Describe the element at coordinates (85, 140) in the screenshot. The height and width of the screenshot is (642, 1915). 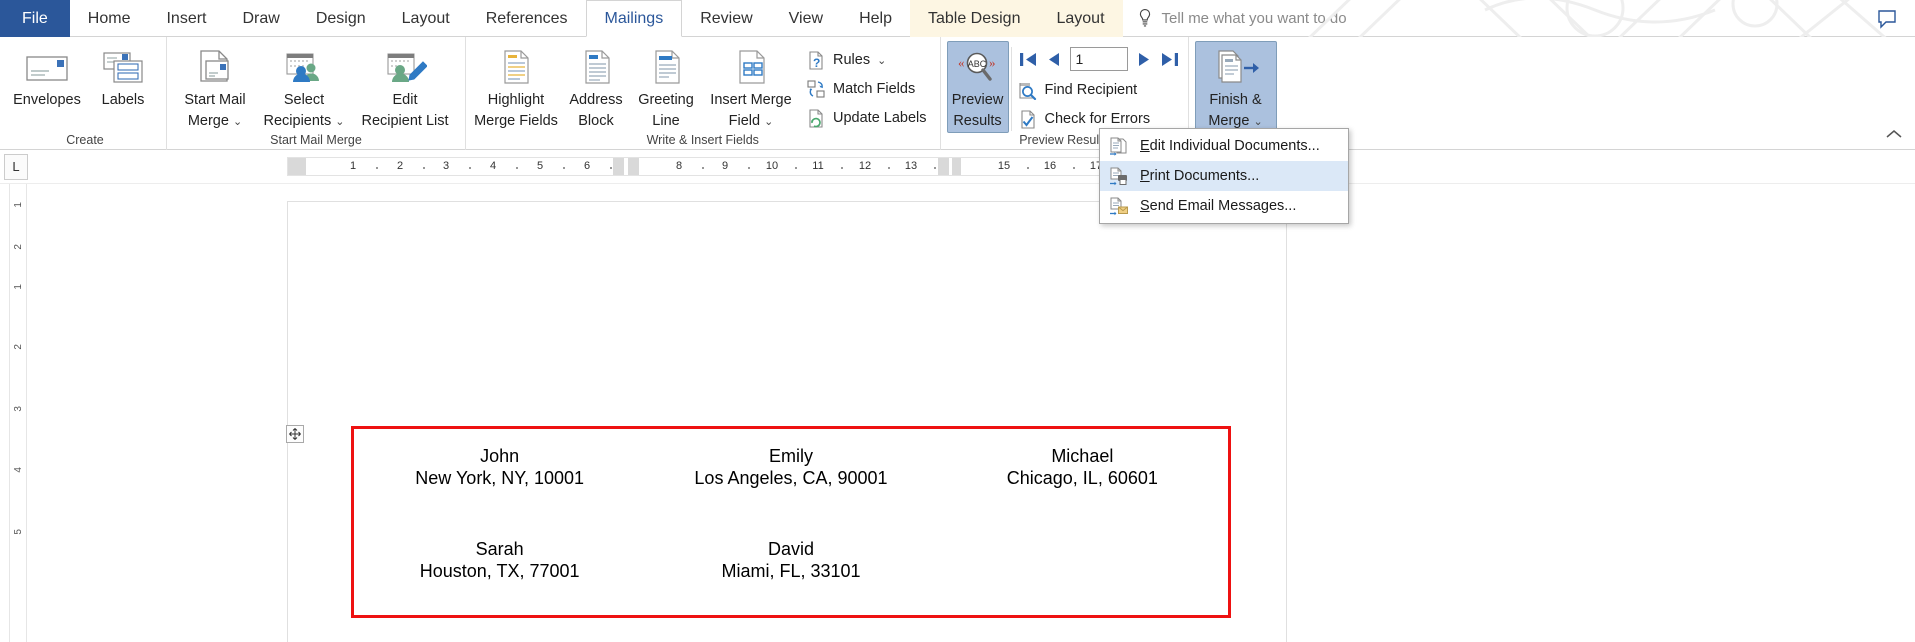
I see `group-label-create: Create` at that location.